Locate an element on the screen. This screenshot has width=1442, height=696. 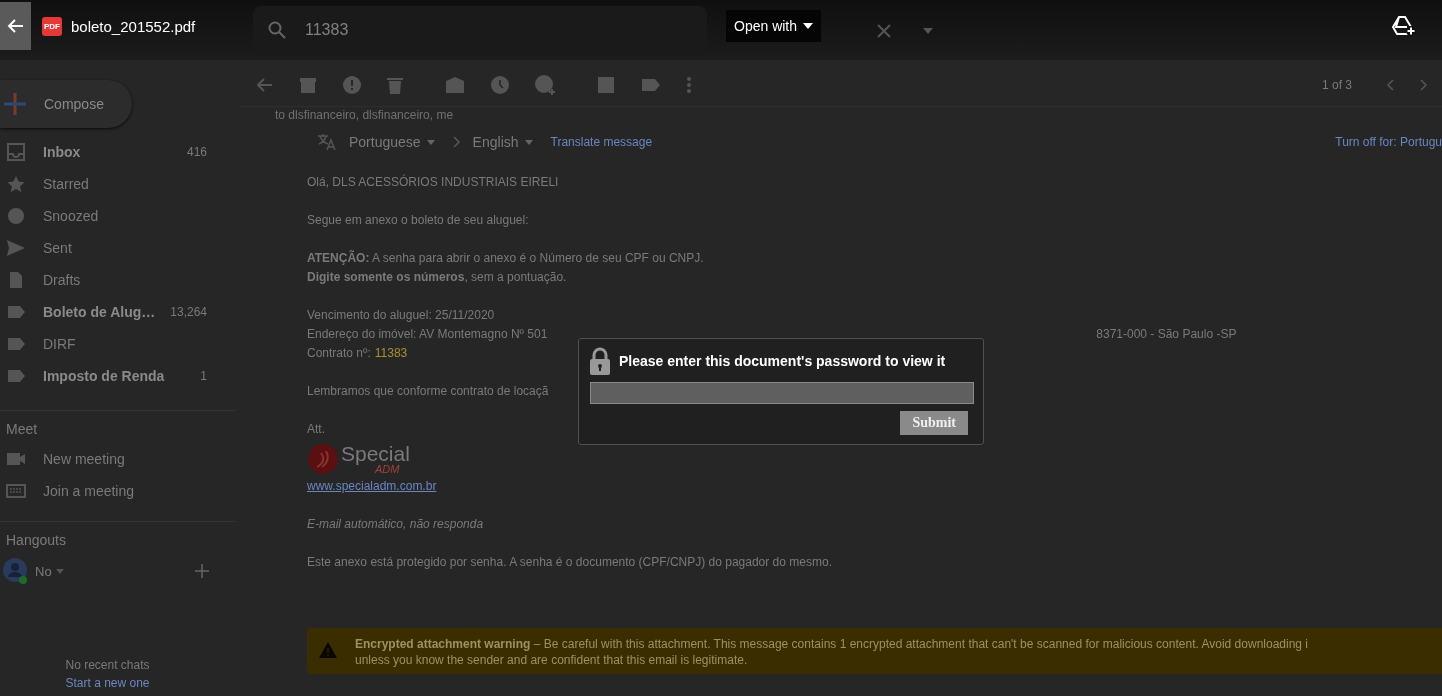
warning-text: Encrypted attachment warning – Be careful with this attachment. This message contains 1 encrypted attachment that can't be scanned for malicious content. Avoid downloading i unless you know the sender and are confident that this email is legitimate. is located at coordinates (831, 652).